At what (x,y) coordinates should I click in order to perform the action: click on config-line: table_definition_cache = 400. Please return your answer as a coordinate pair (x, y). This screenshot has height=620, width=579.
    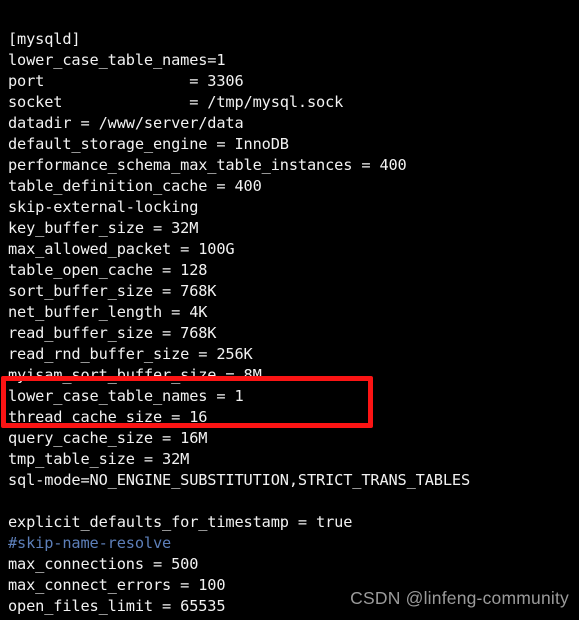
    Looking at the image, I should click on (293, 186).